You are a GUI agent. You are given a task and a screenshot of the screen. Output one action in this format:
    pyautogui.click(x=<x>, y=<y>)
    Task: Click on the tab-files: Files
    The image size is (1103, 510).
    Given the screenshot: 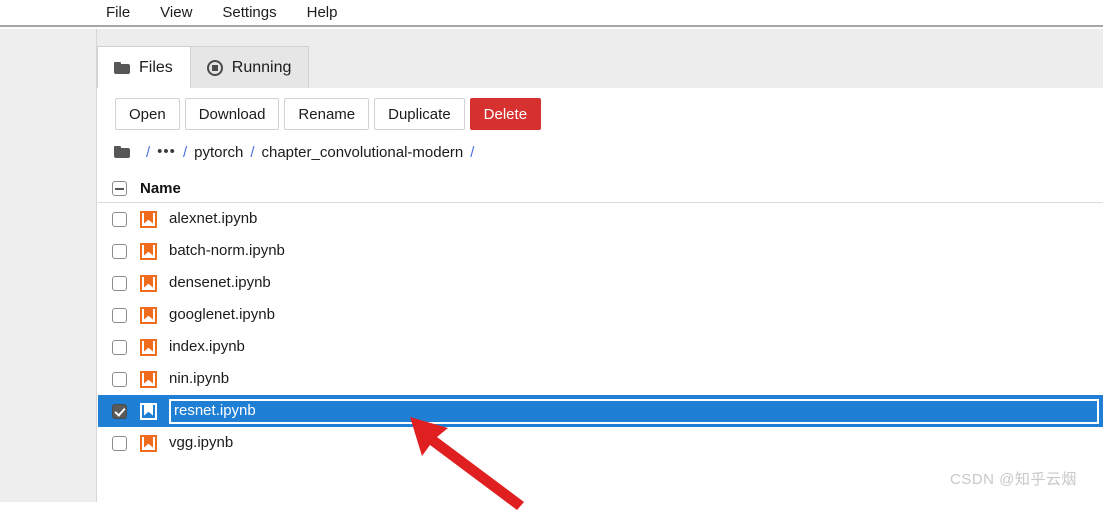 What is the action you would take?
    pyautogui.click(x=144, y=67)
    